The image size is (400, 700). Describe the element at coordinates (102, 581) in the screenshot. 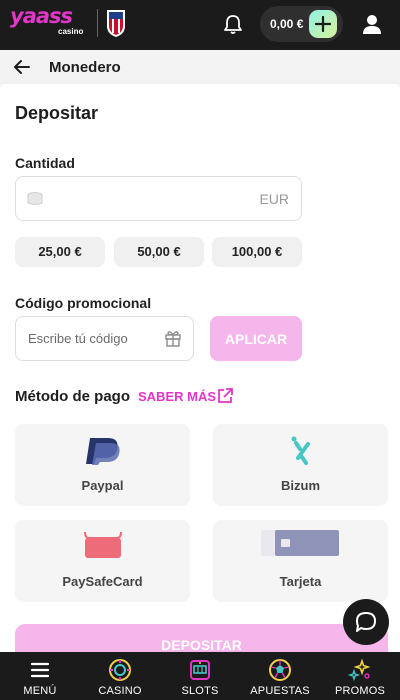

I see `payment-method-name: PaySafeCard` at that location.